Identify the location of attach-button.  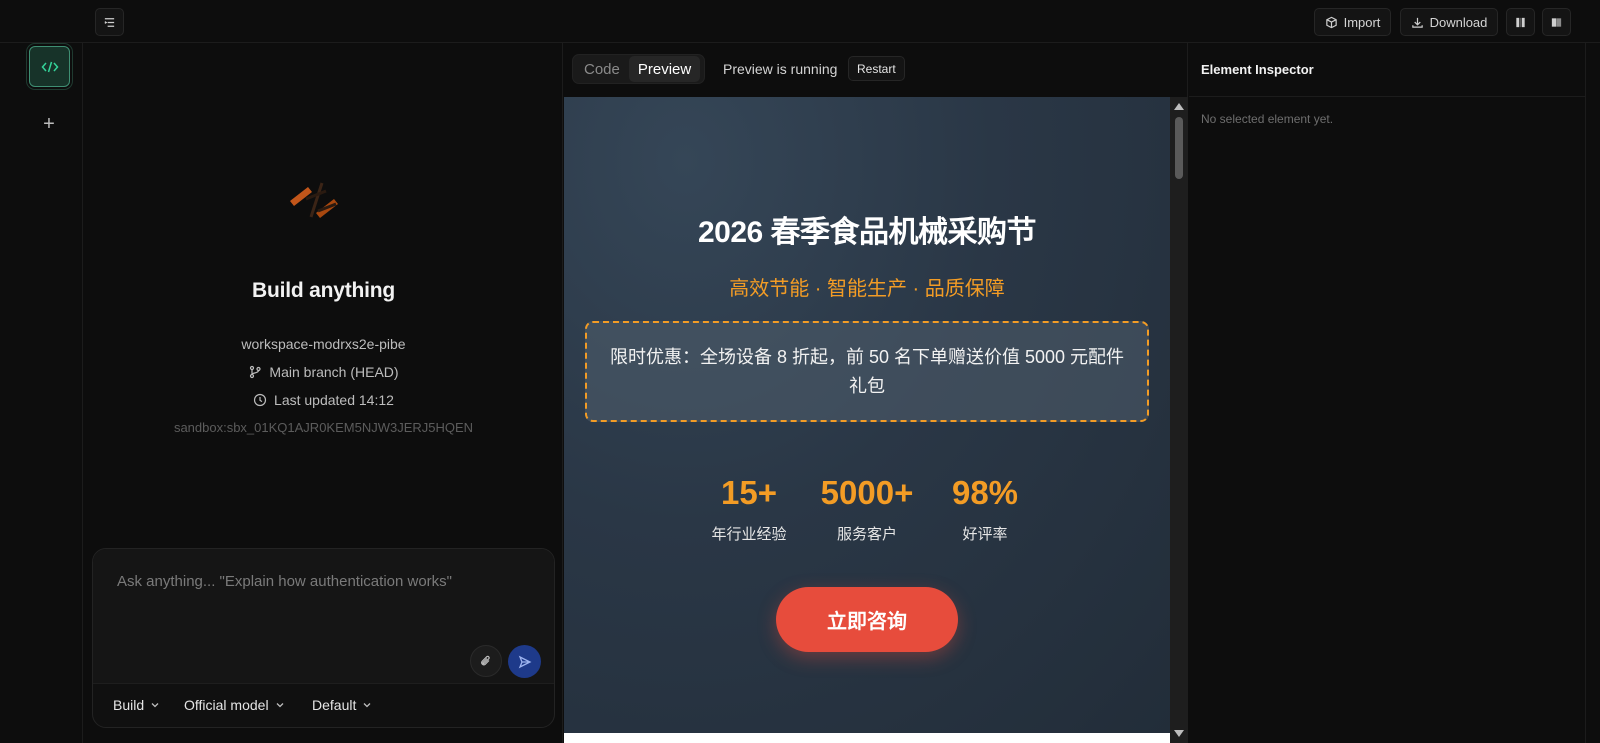
(486, 661).